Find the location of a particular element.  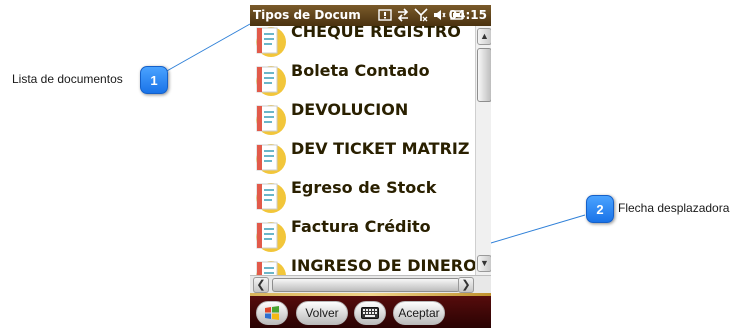

list-item: INGRESO DE DINERO is located at coordinates (362, 264).